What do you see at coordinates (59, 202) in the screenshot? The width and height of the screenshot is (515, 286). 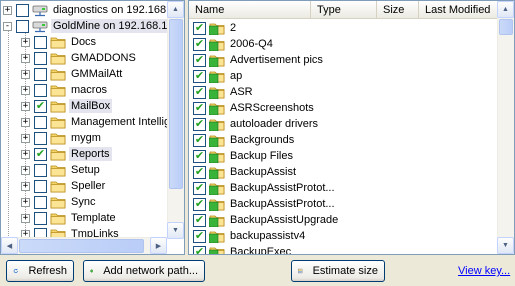 I see `tree-item: + Sync` at bounding box center [59, 202].